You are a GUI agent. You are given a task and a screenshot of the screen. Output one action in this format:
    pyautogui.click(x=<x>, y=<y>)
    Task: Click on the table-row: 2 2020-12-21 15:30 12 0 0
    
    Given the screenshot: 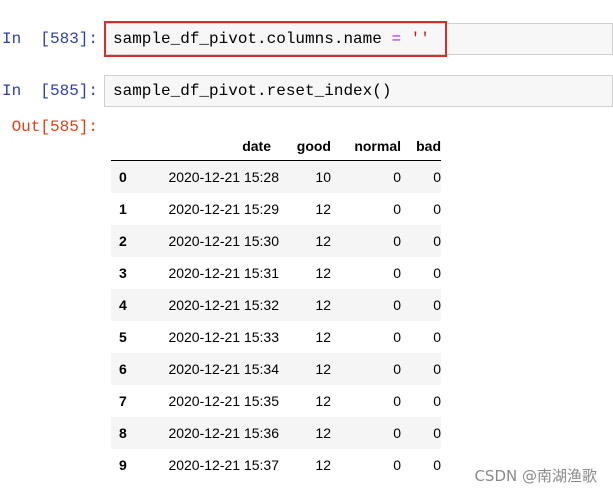 What is the action you would take?
    pyautogui.click(x=276, y=241)
    